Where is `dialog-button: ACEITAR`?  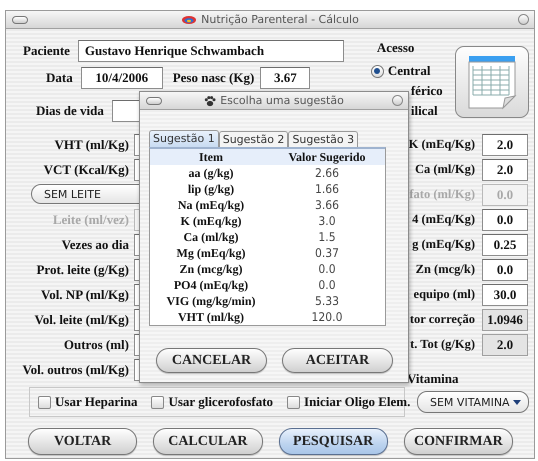 dialog-button: ACEITAR is located at coordinates (337, 360).